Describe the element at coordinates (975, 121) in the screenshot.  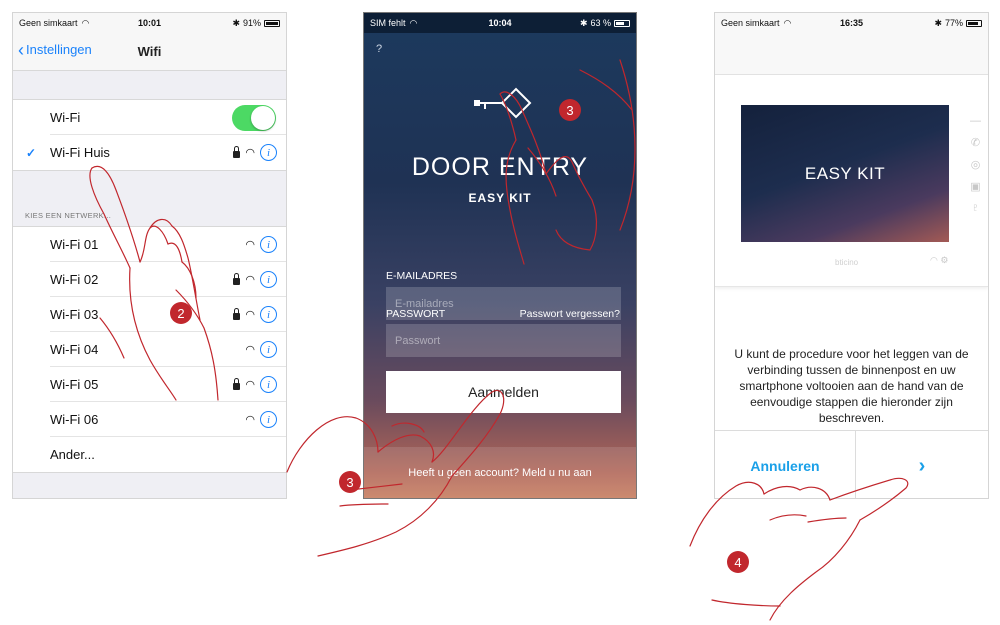
I see `key-icon: ―` at that location.